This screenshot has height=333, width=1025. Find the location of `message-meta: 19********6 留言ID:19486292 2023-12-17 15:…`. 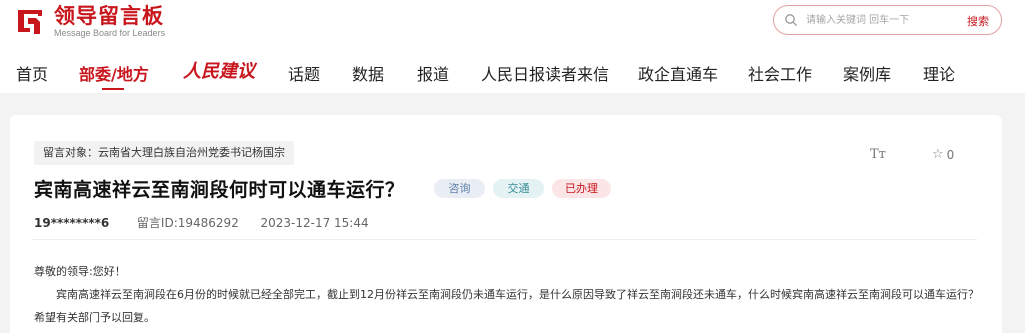

message-meta: 19********6 留言ID:19486292 2023-12-17 15:… is located at coordinates (201, 222).